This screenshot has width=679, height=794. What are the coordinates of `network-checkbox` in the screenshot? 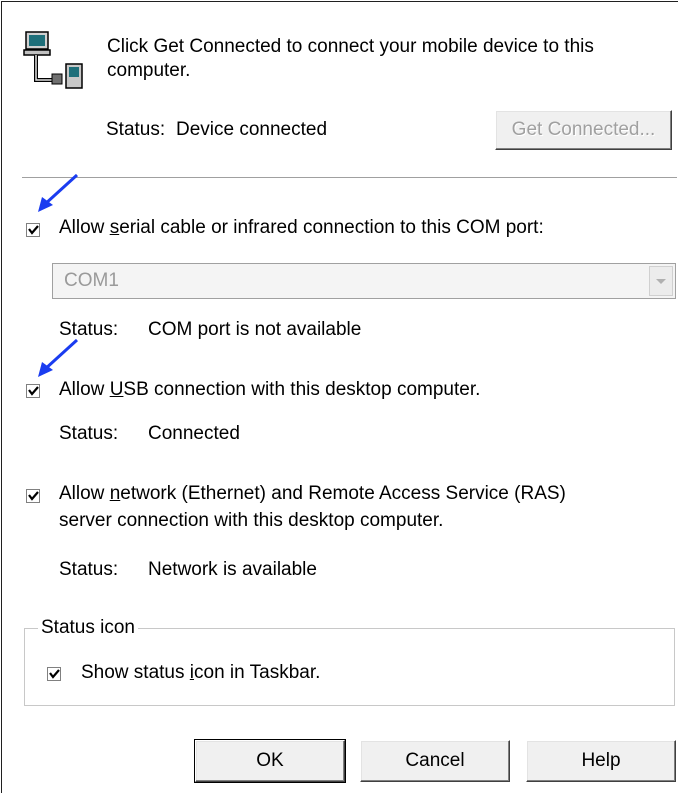 It's located at (33, 496).